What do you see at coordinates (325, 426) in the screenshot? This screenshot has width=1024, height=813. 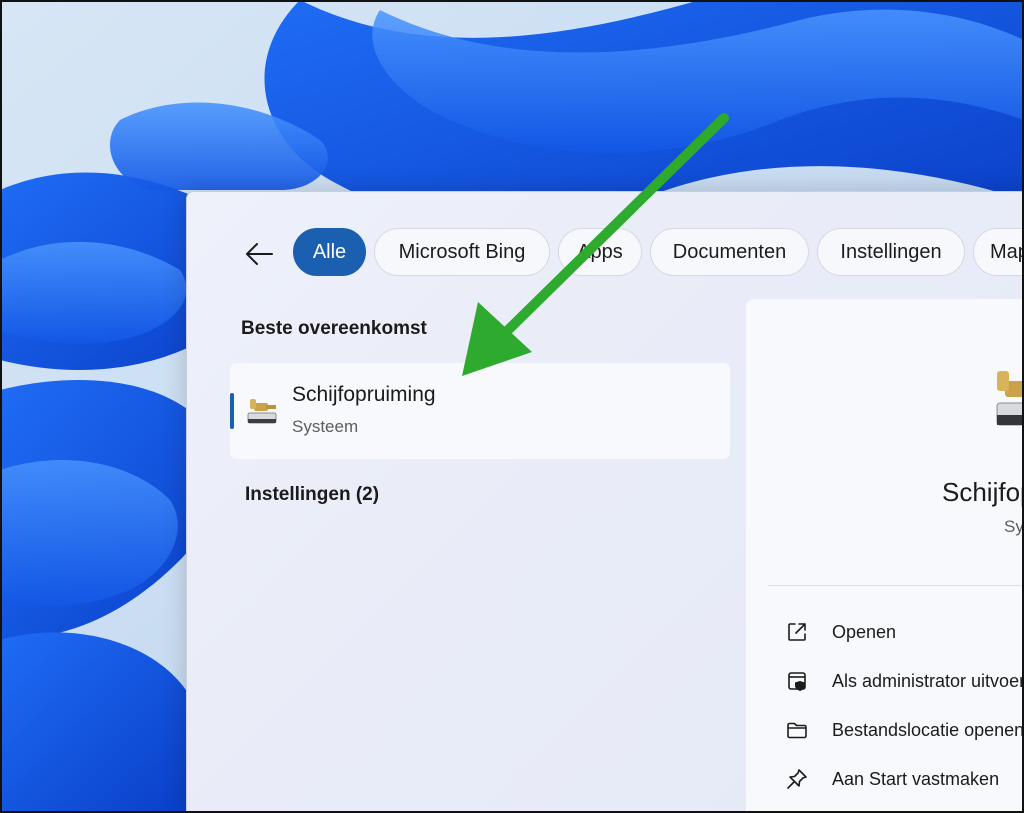 I see `result-type: Systeem` at bounding box center [325, 426].